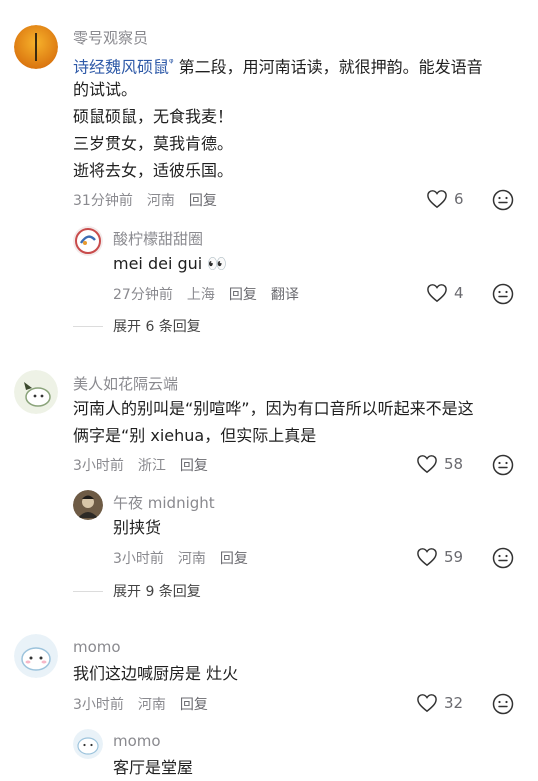 This screenshot has width=538, height=781. I want to click on location: 浙江, so click(151, 466).